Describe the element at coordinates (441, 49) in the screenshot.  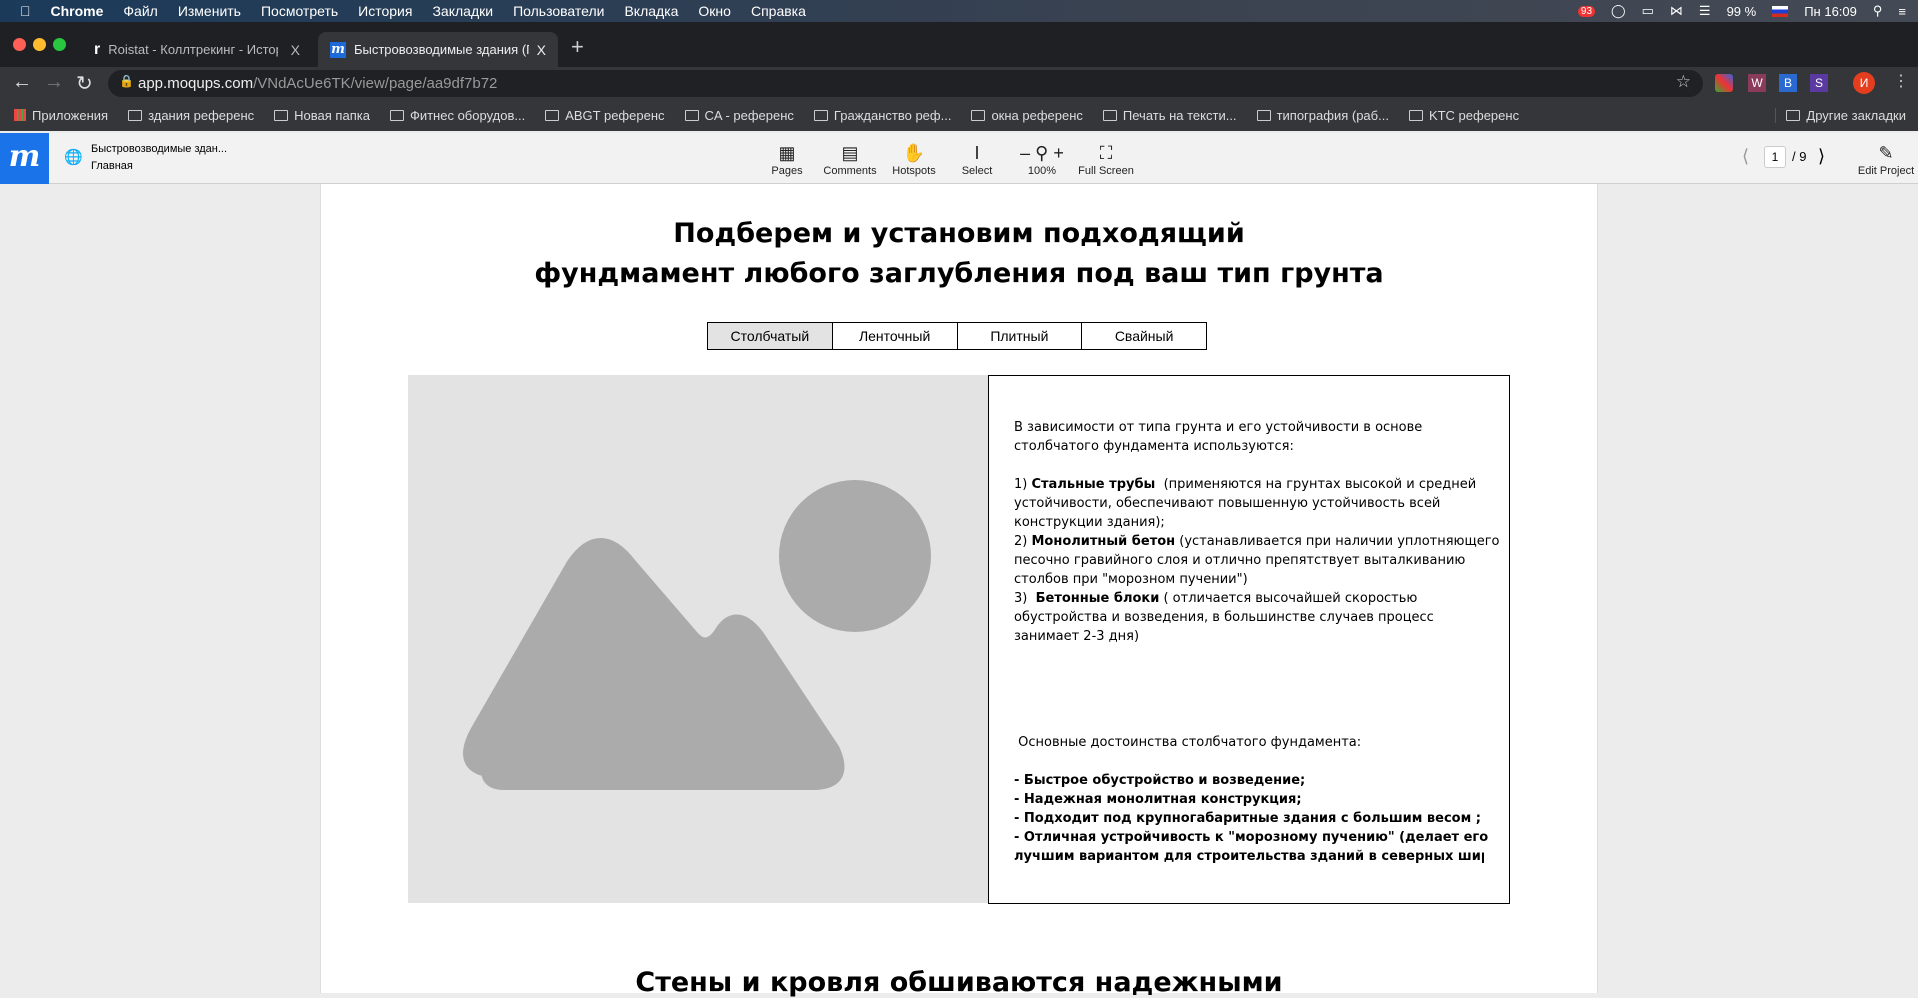
I see `tab-title: Быстровозводимые здания (Прототип)` at that location.